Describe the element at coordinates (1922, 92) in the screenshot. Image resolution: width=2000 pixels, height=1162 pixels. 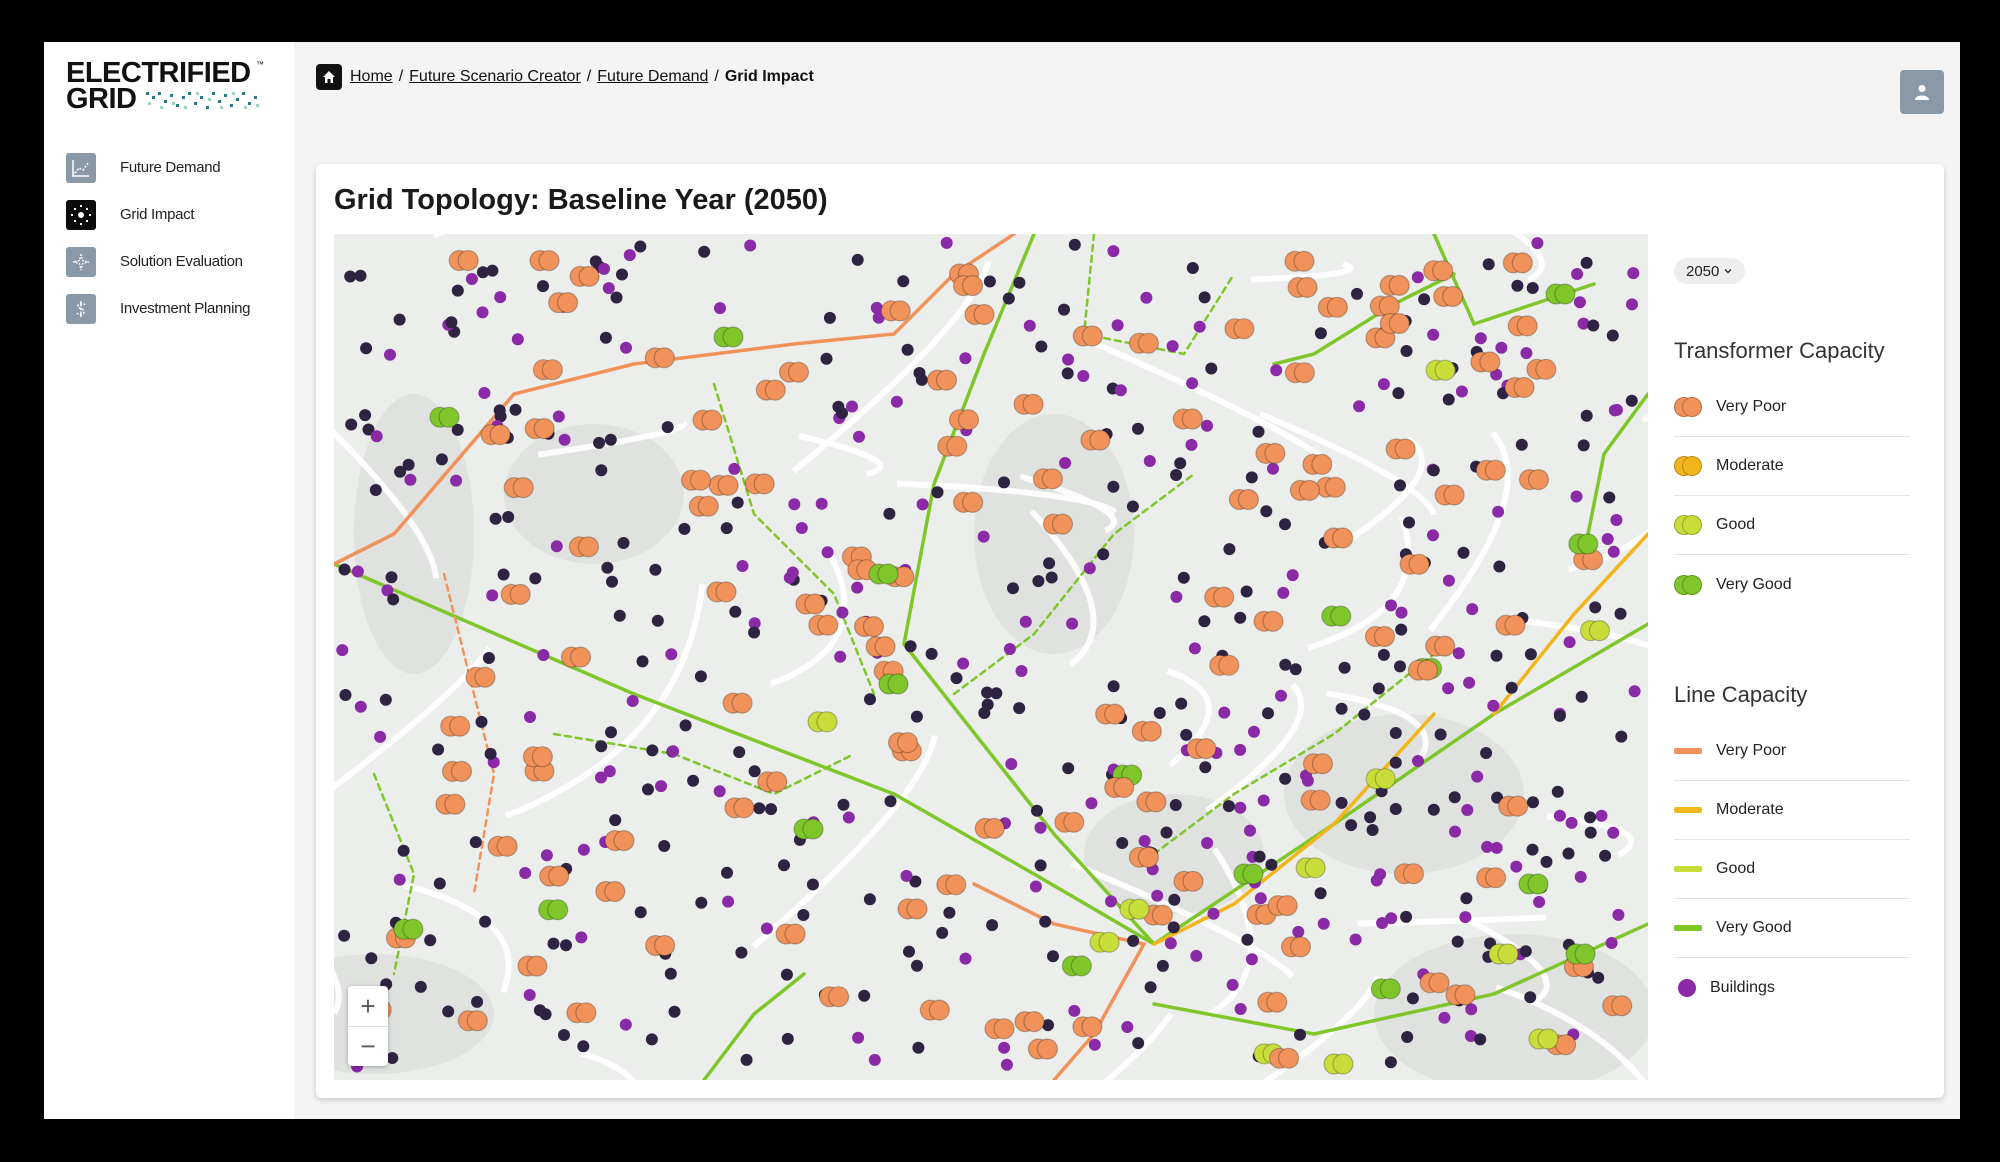
I see `user-account-button` at that location.